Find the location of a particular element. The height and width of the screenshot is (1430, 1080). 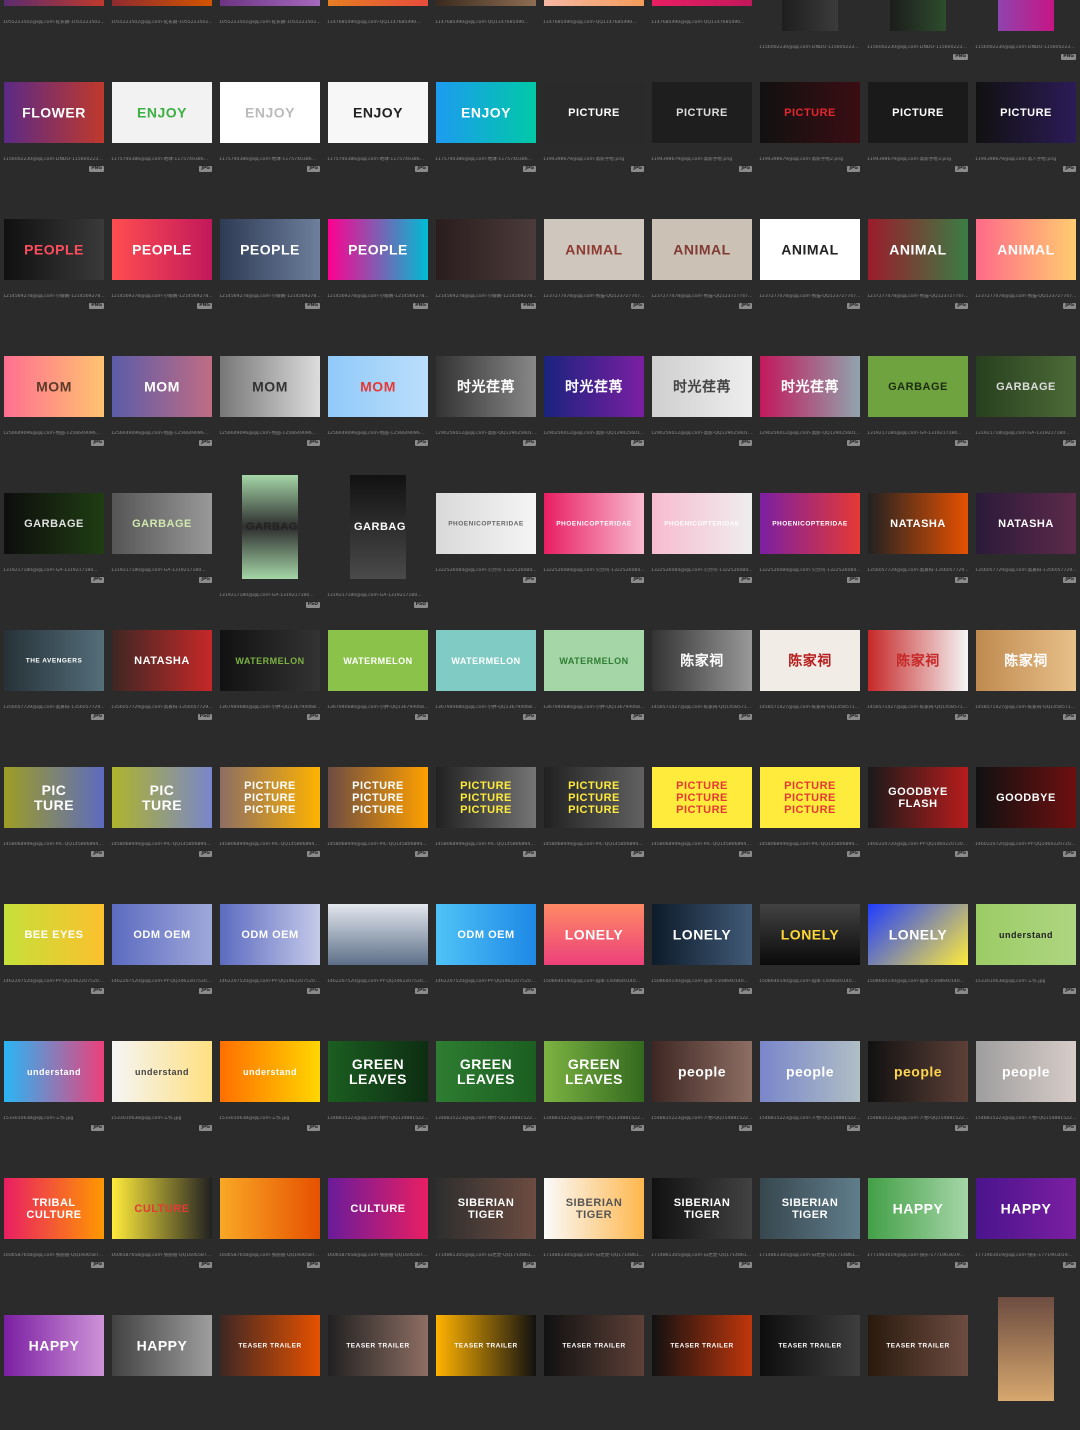

thumbnail-image: HAPPY is located at coordinates (54, 1345).